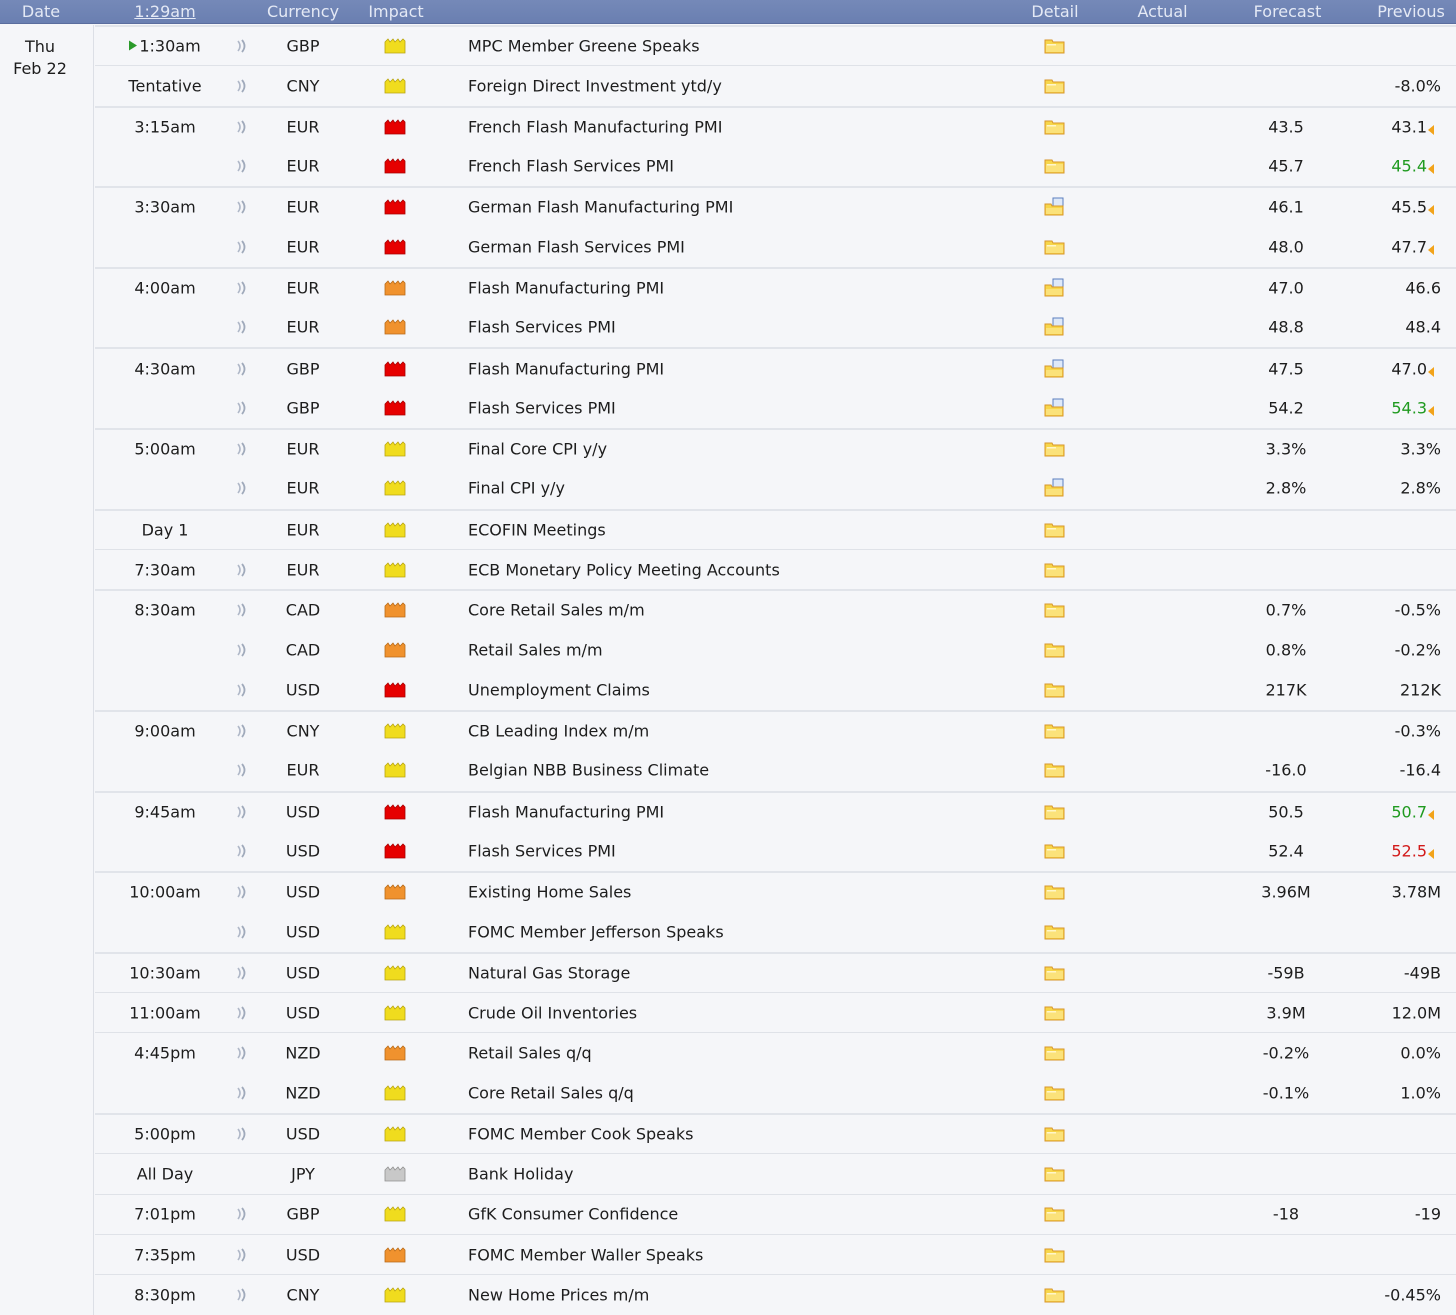 The image size is (1456, 1315). I want to click on event-row: 7:35pm USD FOMC Member Waller Speaks, so click(775, 1253).